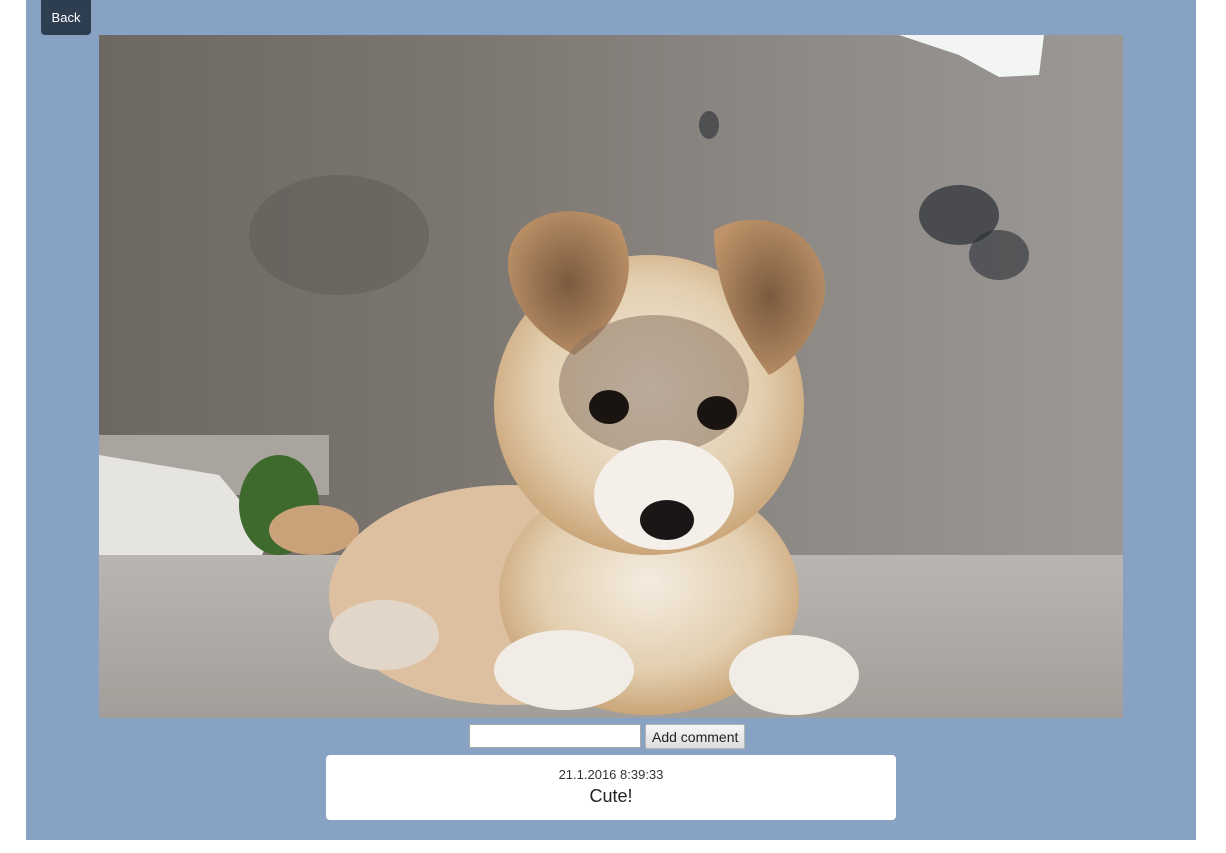 The height and width of the screenshot is (853, 1226). What do you see at coordinates (611, 774) in the screenshot?
I see `comment-timestamp: 21.1.2016 8:39:33` at bounding box center [611, 774].